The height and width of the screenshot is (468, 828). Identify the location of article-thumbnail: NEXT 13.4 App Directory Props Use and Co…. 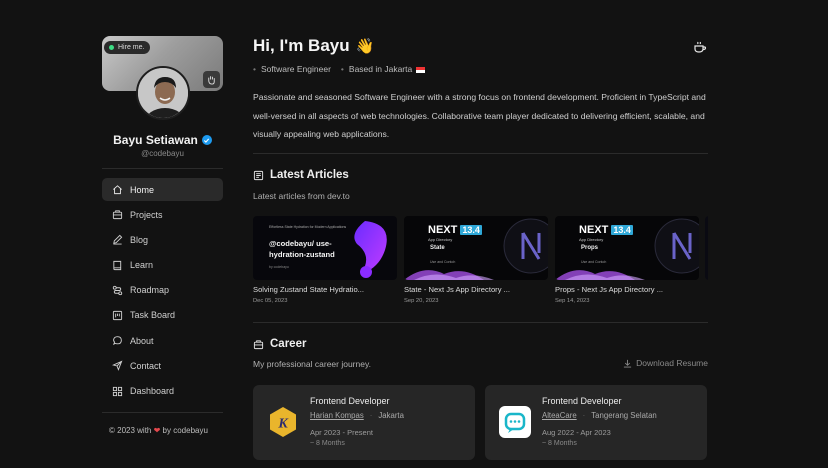
(627, 248).